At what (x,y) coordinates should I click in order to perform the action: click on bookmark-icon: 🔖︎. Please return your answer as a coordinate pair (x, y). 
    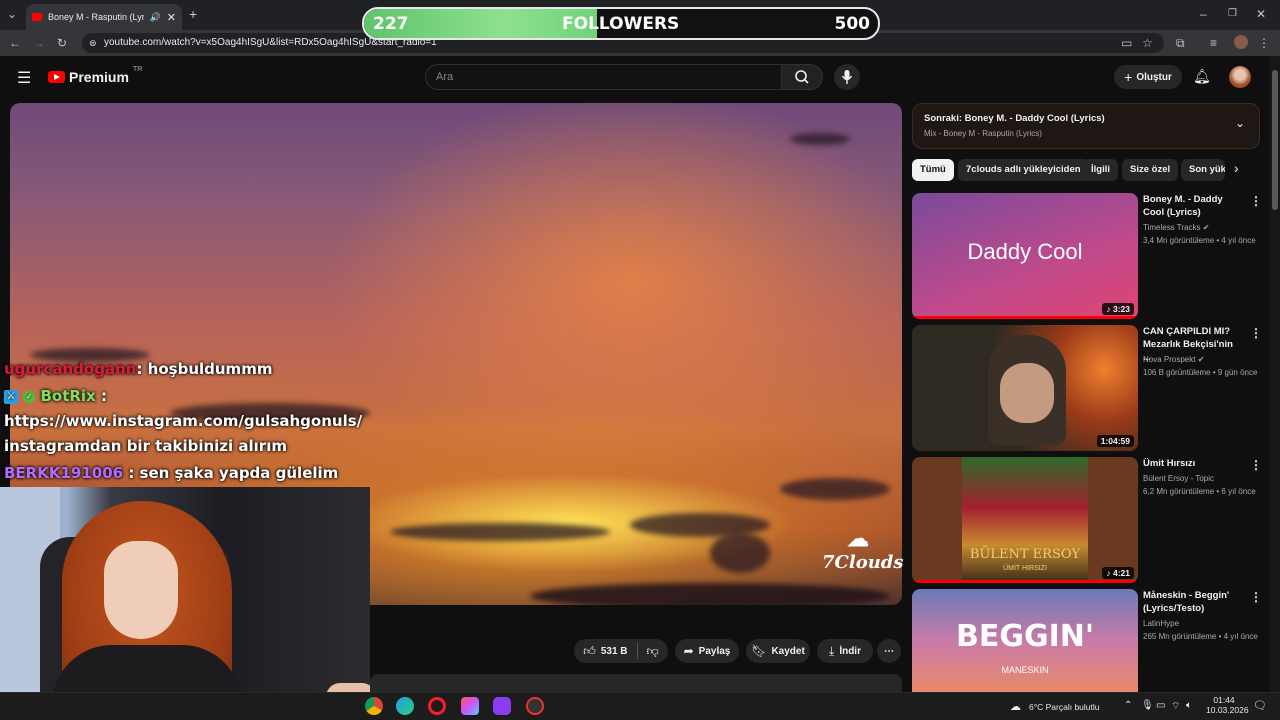
    Looking at the image, I should click on (759, 651).